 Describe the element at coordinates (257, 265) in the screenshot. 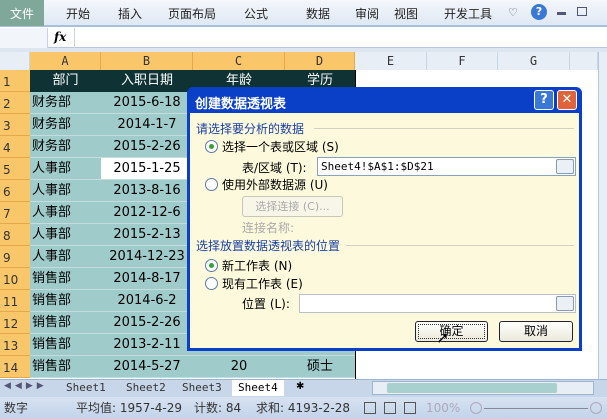

I see `radio-new-worksheet-label: 新工作表 (N)` at that location.